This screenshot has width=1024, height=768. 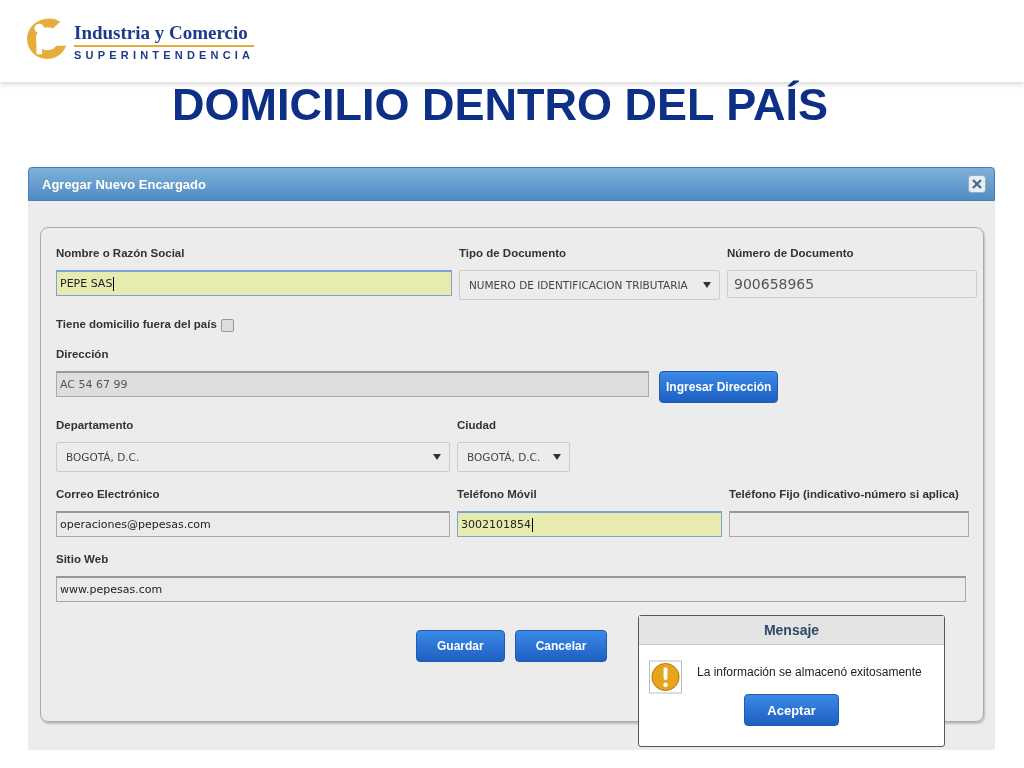 I want to click on input-field: operaciones@pepesas.com, so click(x=253, y=524).